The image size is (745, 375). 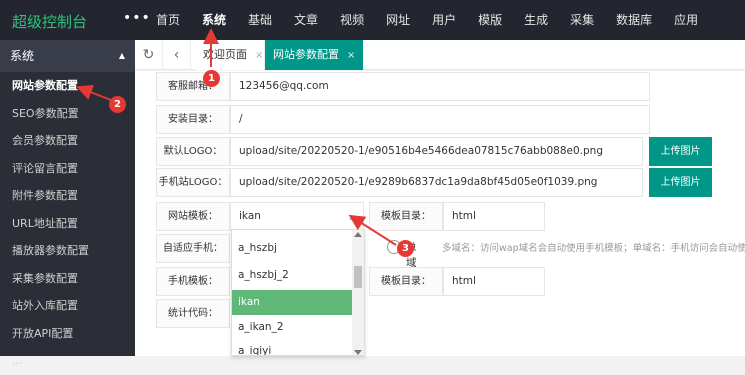 I want to click on dropdown-option: a_hszbj_2, so click(x=292, y=275).